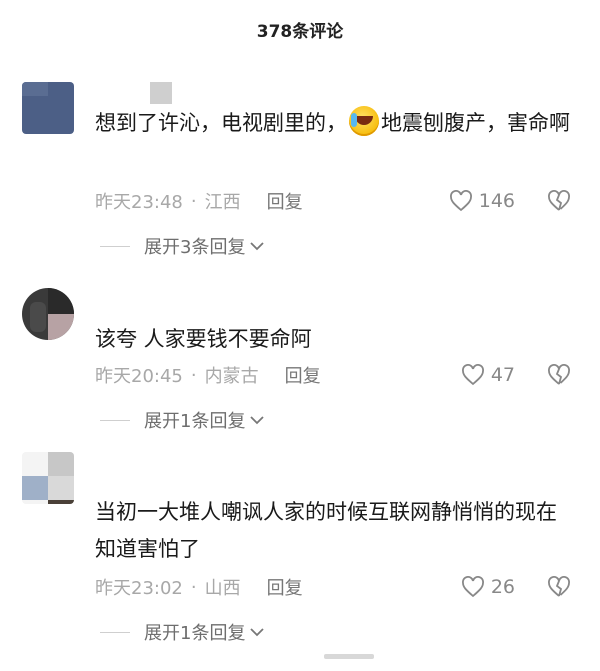 This screenshot has height=671, width=600. What do you see at coordinates (502, 375) in the screenshot?
I see `like-count: 47` at bounding box center [502, 375].